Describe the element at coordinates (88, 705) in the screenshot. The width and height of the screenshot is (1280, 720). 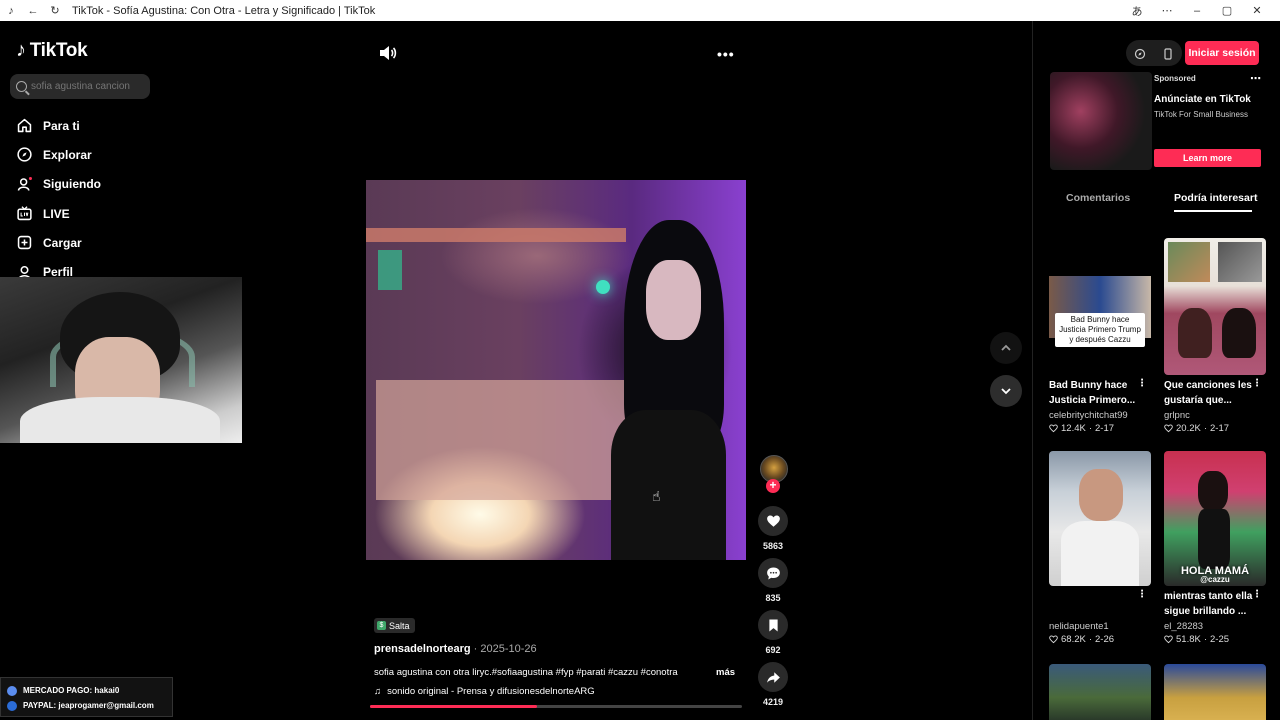
I see `paypal-text: PAYPAL: jeaprogamer@gmail.com` at that location.